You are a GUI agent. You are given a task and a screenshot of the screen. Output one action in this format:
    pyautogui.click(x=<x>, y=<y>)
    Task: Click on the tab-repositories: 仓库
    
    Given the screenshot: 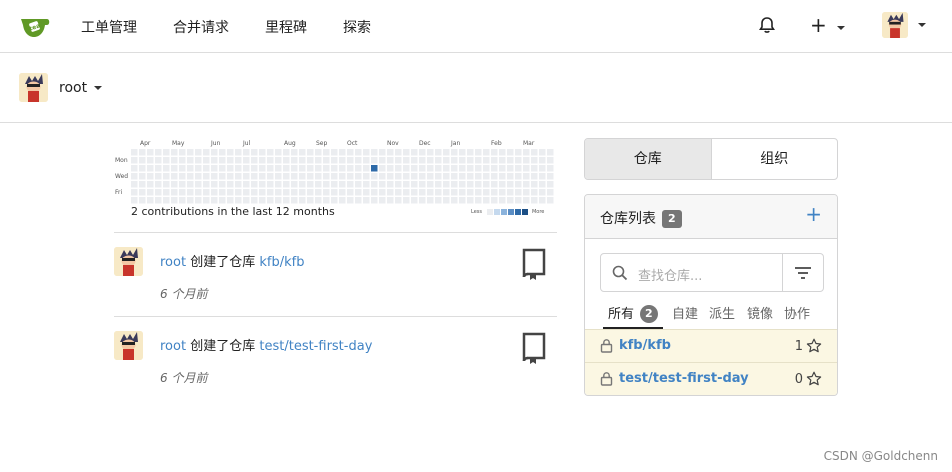 What is the action you would take?
    pyautogui.click(x=648, y=159)
    